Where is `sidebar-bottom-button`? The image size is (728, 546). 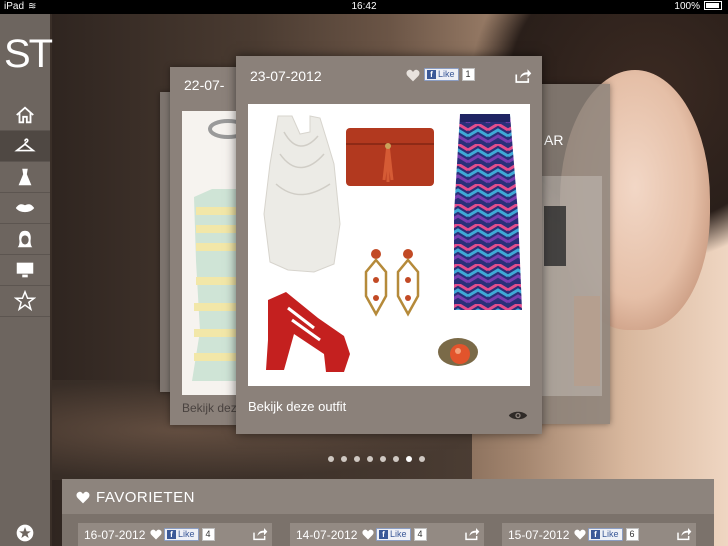 sidebar-bottom-button is located at coordinates (25, 533).